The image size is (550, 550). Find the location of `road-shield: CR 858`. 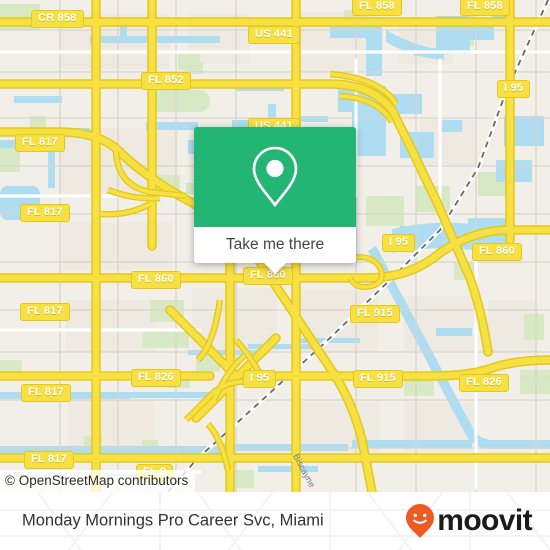

road-shield: CR 858 is located at coordinates (57, 19).